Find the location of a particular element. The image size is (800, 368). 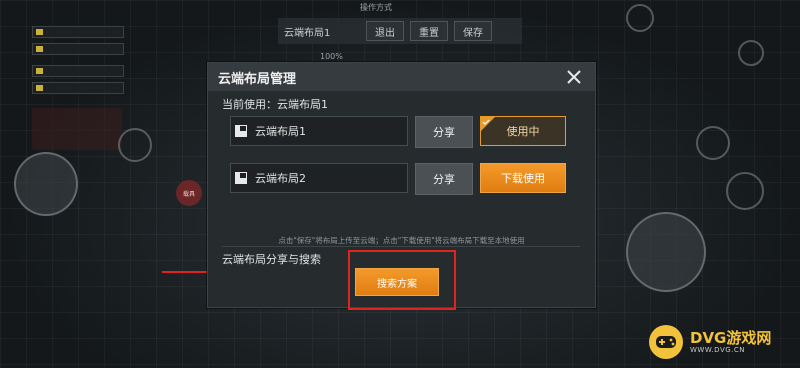

weapon-slot-circle is located at coordinates (46, 184).